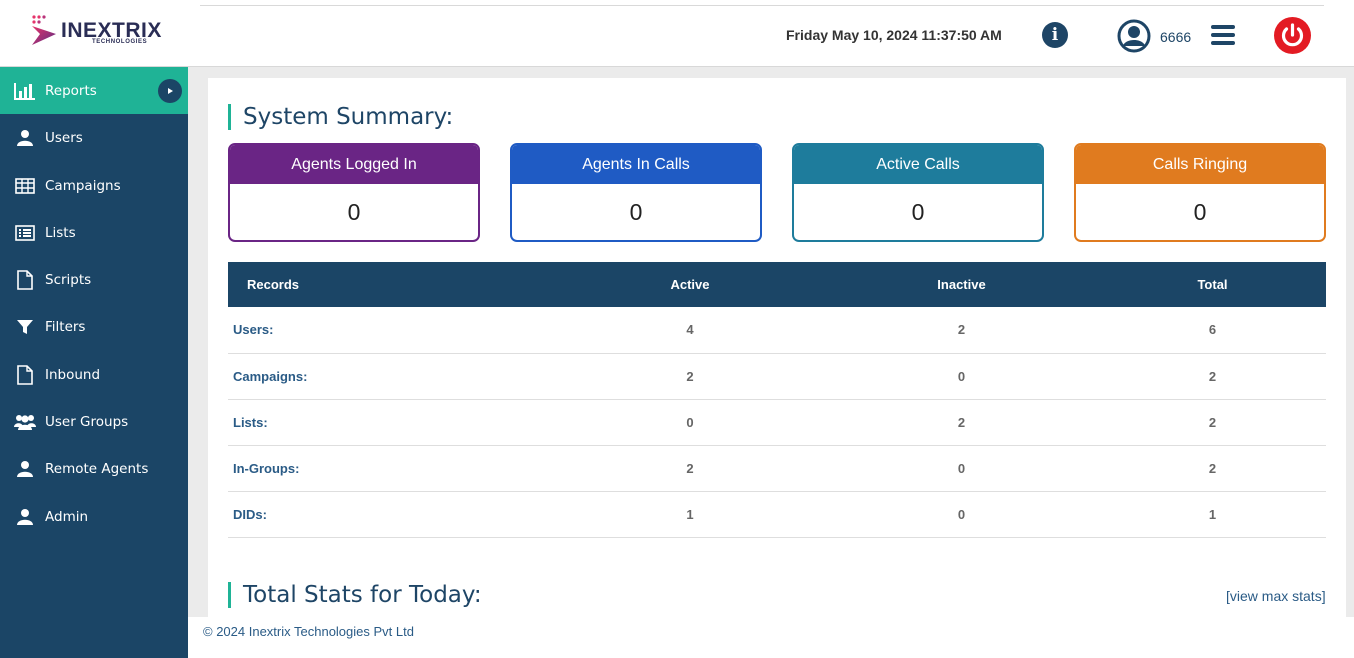 Image resolution: width=1354 pixels, height=658 pixels. What do you see at coordinates (690, 284) in the screenshot?
I see `column-header-active: Active` at bounding box center [690, 284].